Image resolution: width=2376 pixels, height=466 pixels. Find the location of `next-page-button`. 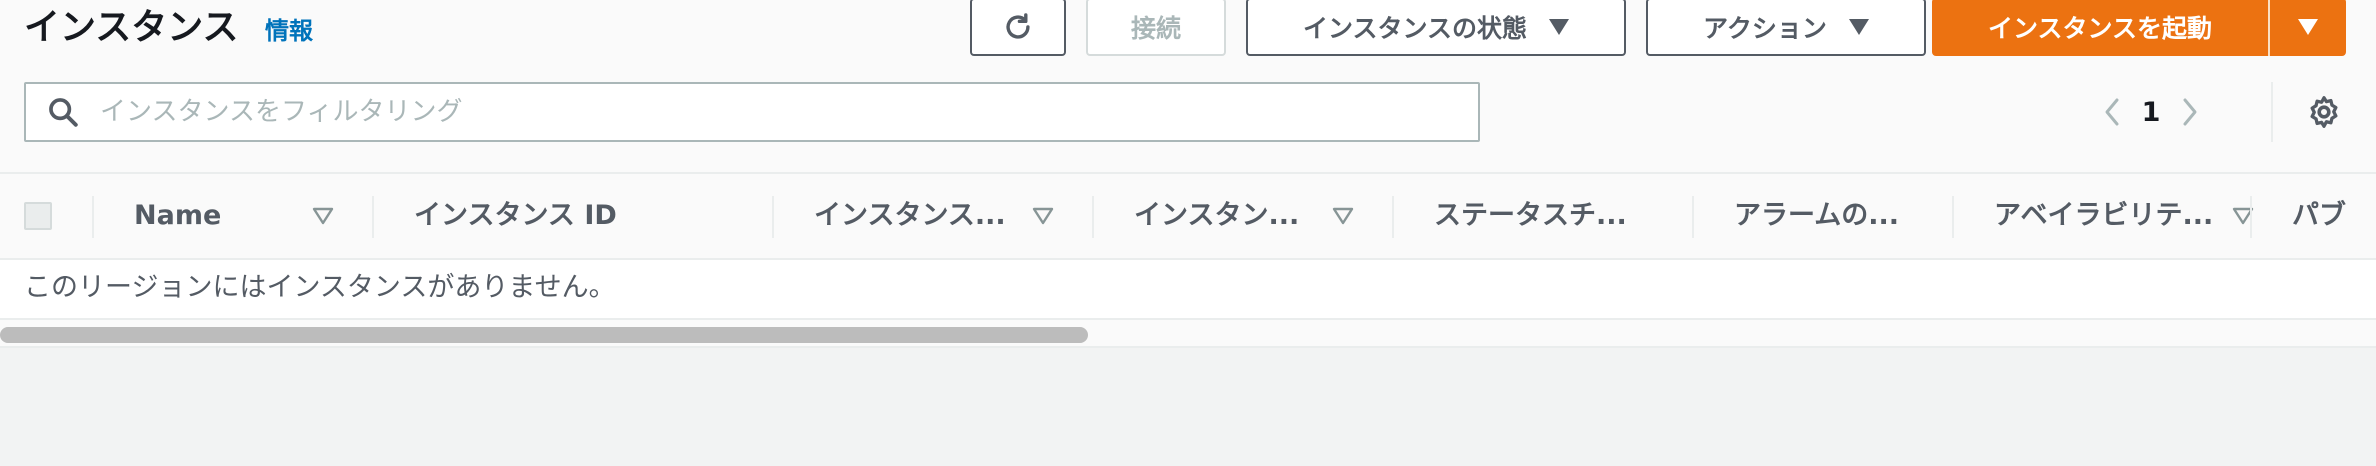

next-page-button is located at coordinates (2190, 112).